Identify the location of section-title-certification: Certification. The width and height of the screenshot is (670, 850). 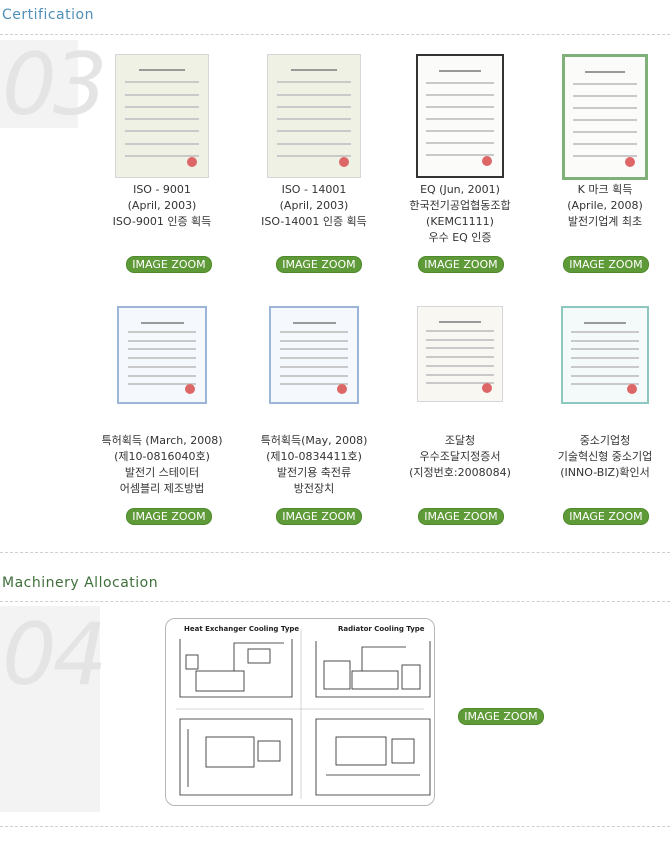
(48, 15).